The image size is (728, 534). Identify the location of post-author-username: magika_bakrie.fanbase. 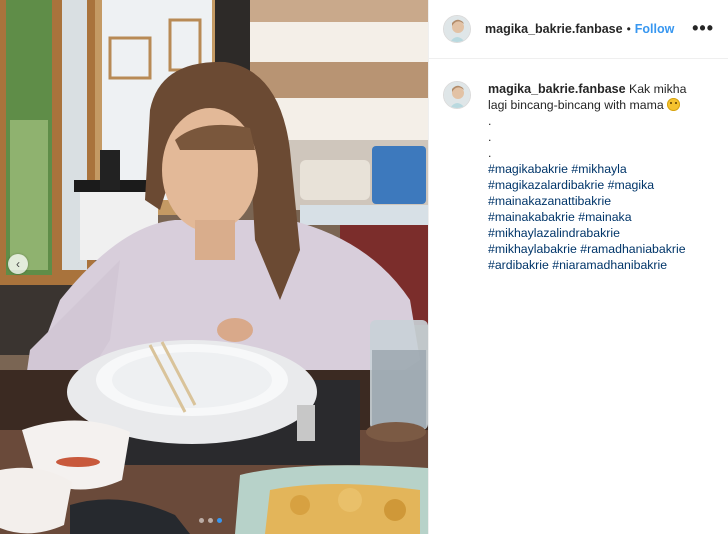
(554, 29).